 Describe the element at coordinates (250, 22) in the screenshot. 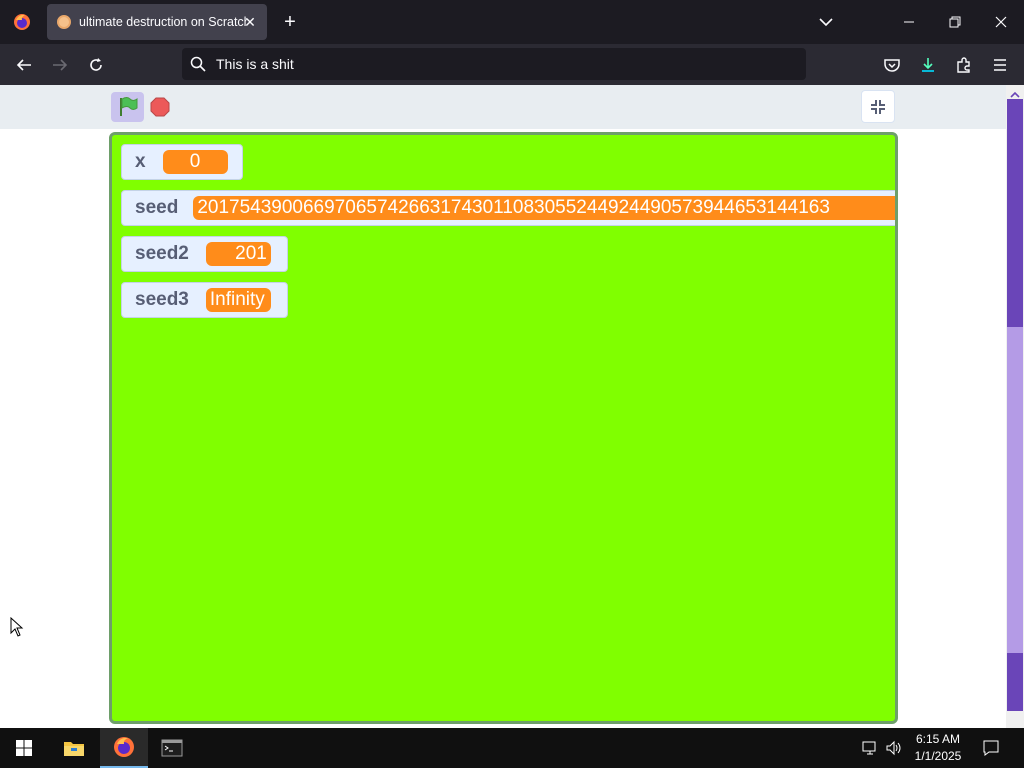

I see `close-icon: ✕` at that location.